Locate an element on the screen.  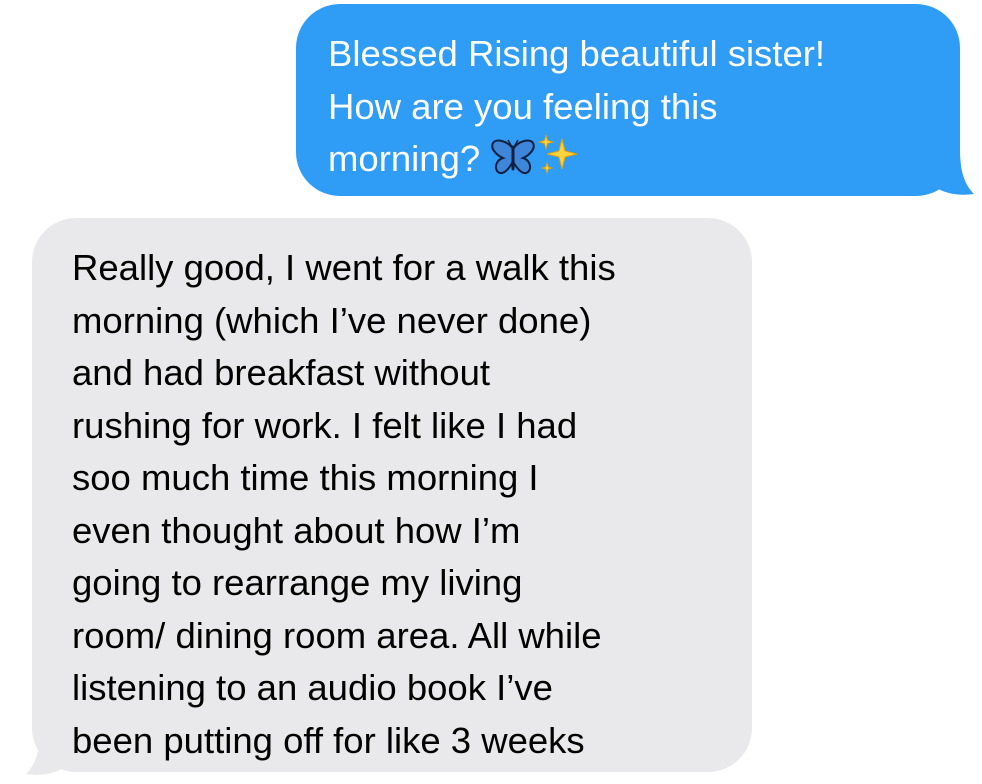
message-line-with-emoji: morning? is located at coordinates (629, 162).